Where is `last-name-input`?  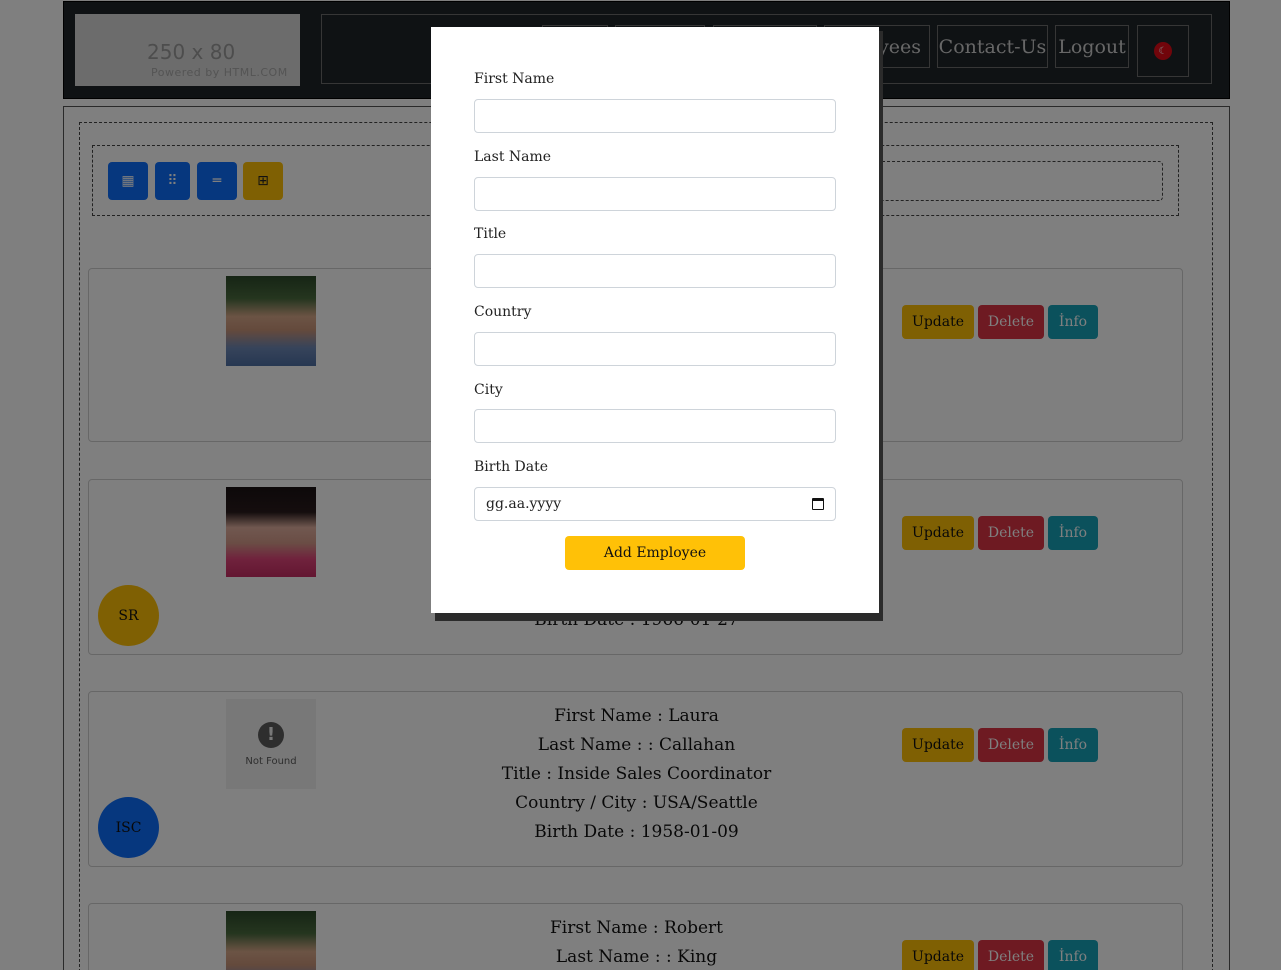 last-name-input is located at coordinates (655, 194).